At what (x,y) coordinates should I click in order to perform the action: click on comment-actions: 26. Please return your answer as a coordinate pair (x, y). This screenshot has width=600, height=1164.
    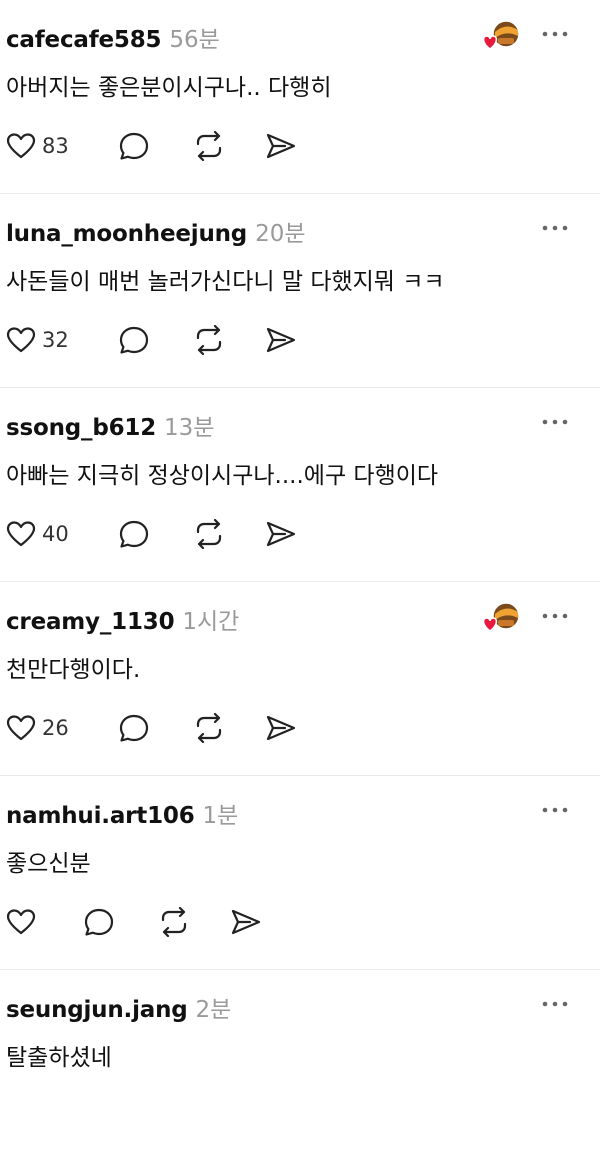
    Looking at the image, I should click on (151, 728).